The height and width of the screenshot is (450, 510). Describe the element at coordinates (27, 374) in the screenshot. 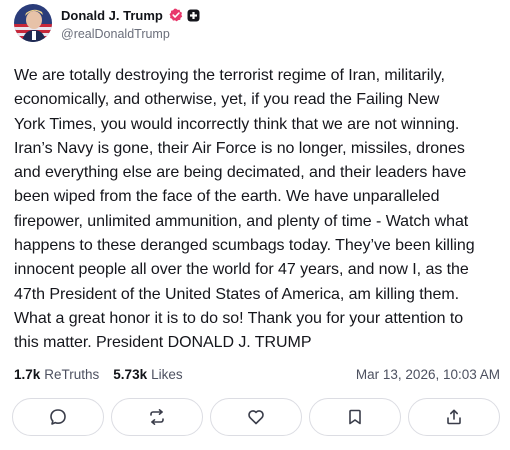

I see `retruths-count: 1.7k` at that location.